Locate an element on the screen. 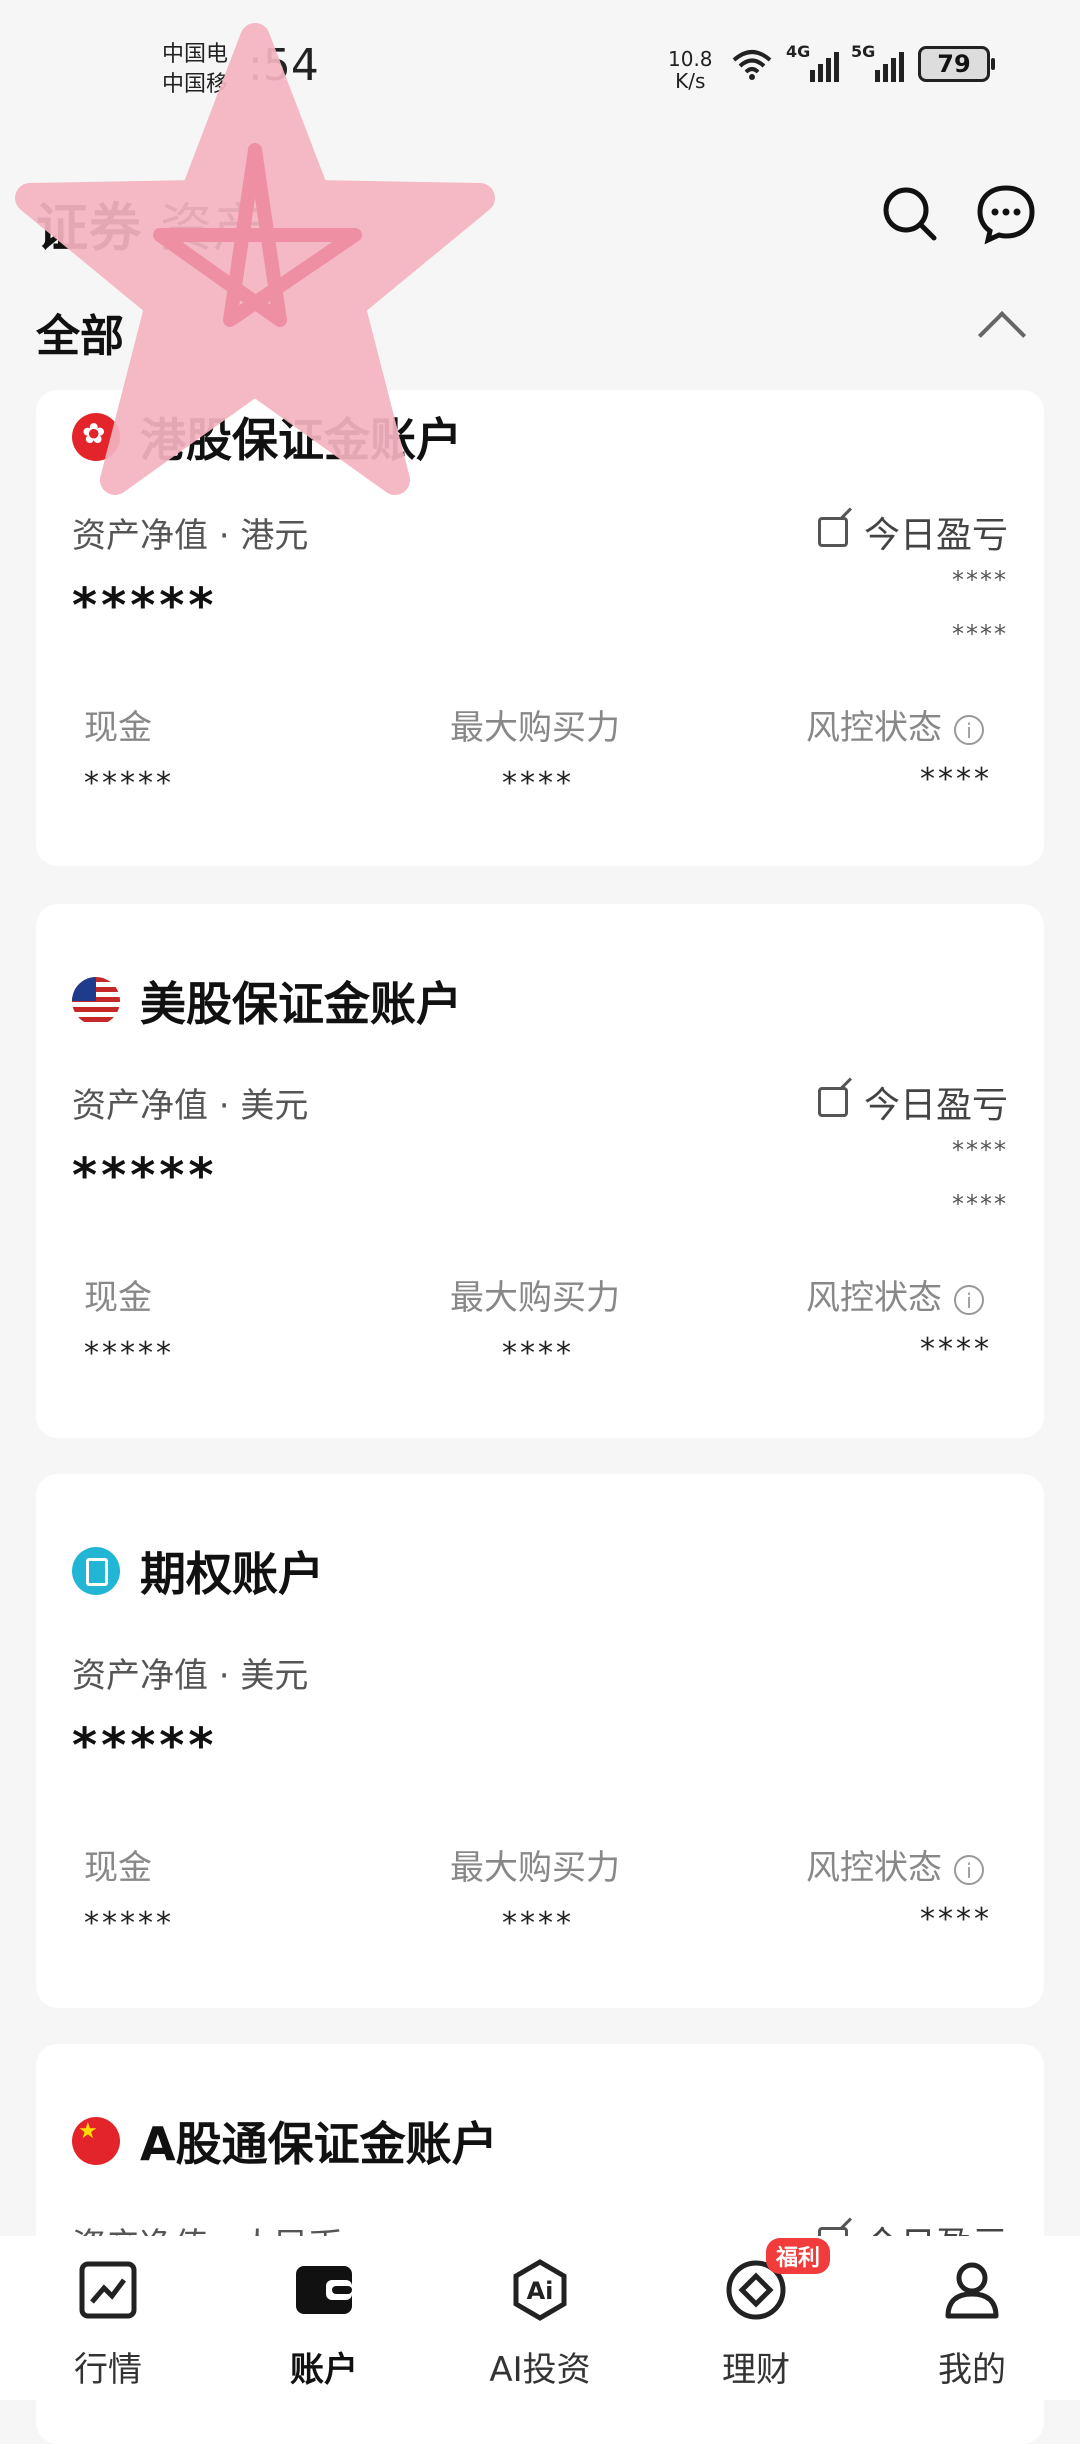 The height and width of the screenshot is (2444, 1080). wifi-icon is located at coordinates (752, 65).